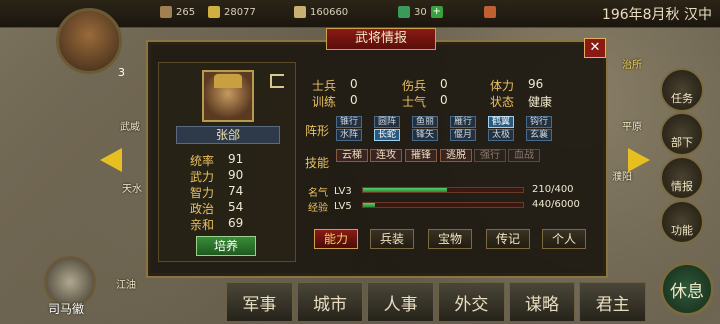 The image size is (720, 324). I want to click on close-icon: ✕, so click(595, 48).